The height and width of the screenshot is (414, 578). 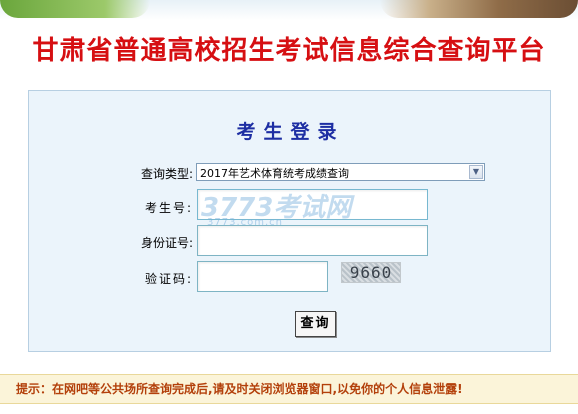 I want to click on header-banner, so click(x=289, y=10).